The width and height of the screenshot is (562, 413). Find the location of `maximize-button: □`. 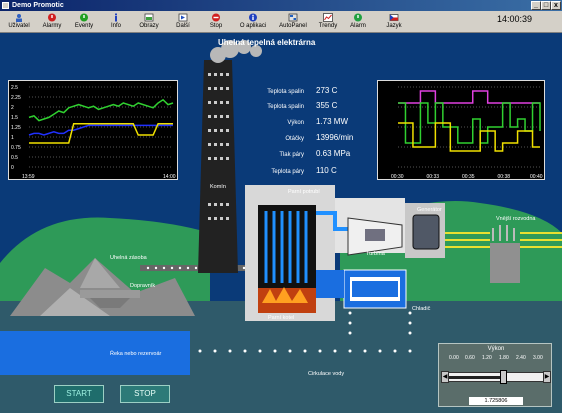

maximize-button: □ is located at coordinates (546, 5).